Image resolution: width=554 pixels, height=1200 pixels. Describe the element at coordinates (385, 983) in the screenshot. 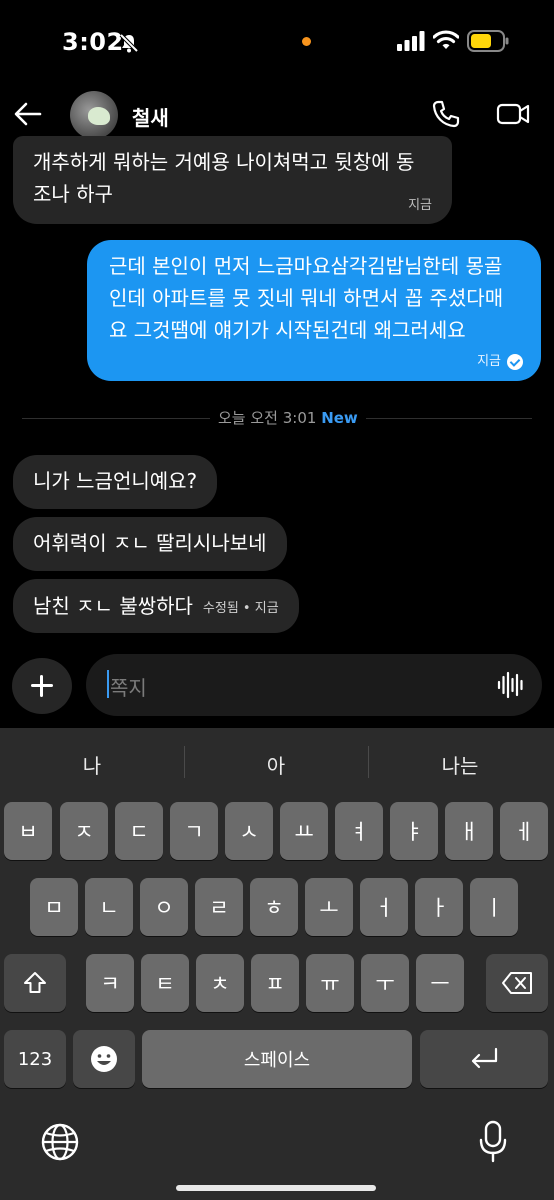

I see `key-u: ㅜ` at that location.